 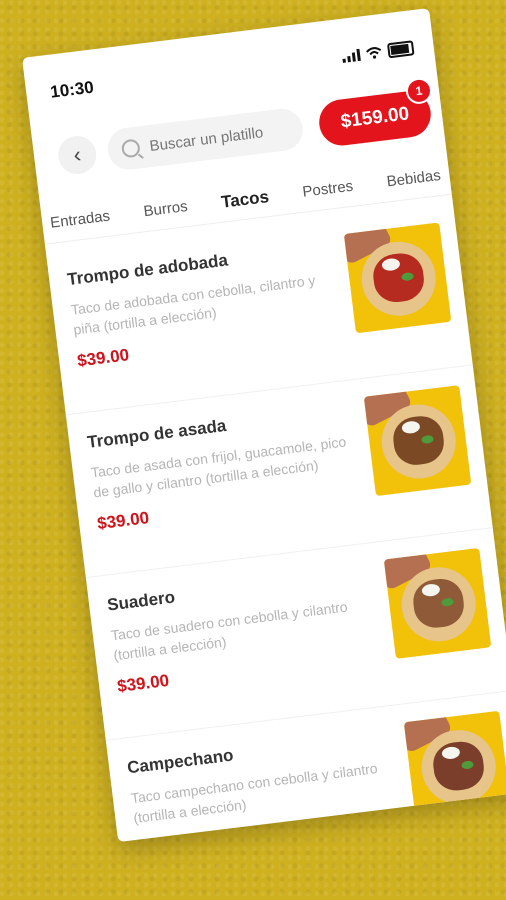 I want to click on battery-icon, so click(x=400, y=49).